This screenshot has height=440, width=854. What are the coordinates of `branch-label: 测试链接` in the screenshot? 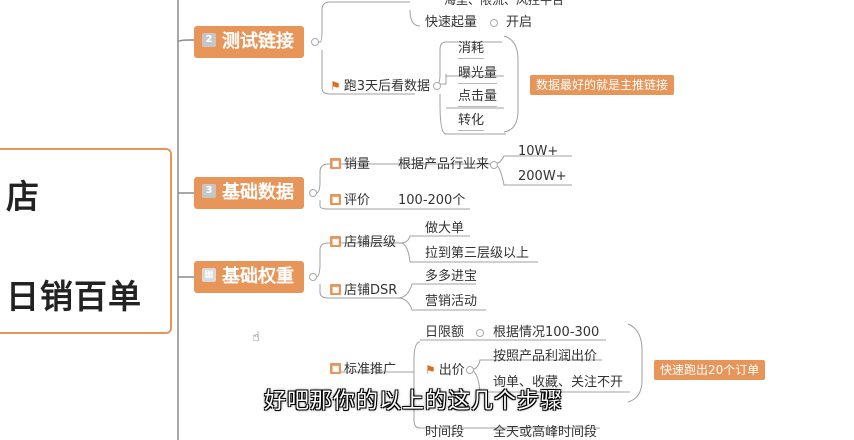 It's located at (258, 41).